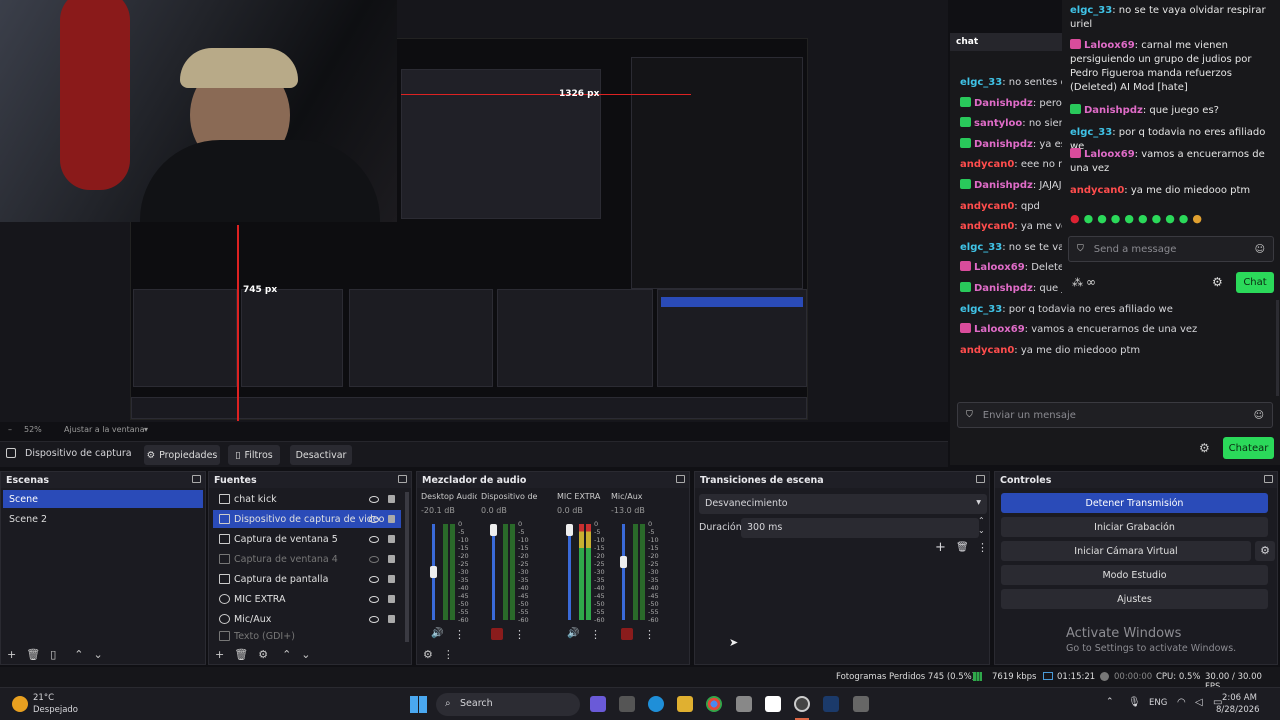 This screenshot has width=1280, height=720. Describe the element at coordinates (744, 704) in the screenshot. I see `store-icon` at that location.